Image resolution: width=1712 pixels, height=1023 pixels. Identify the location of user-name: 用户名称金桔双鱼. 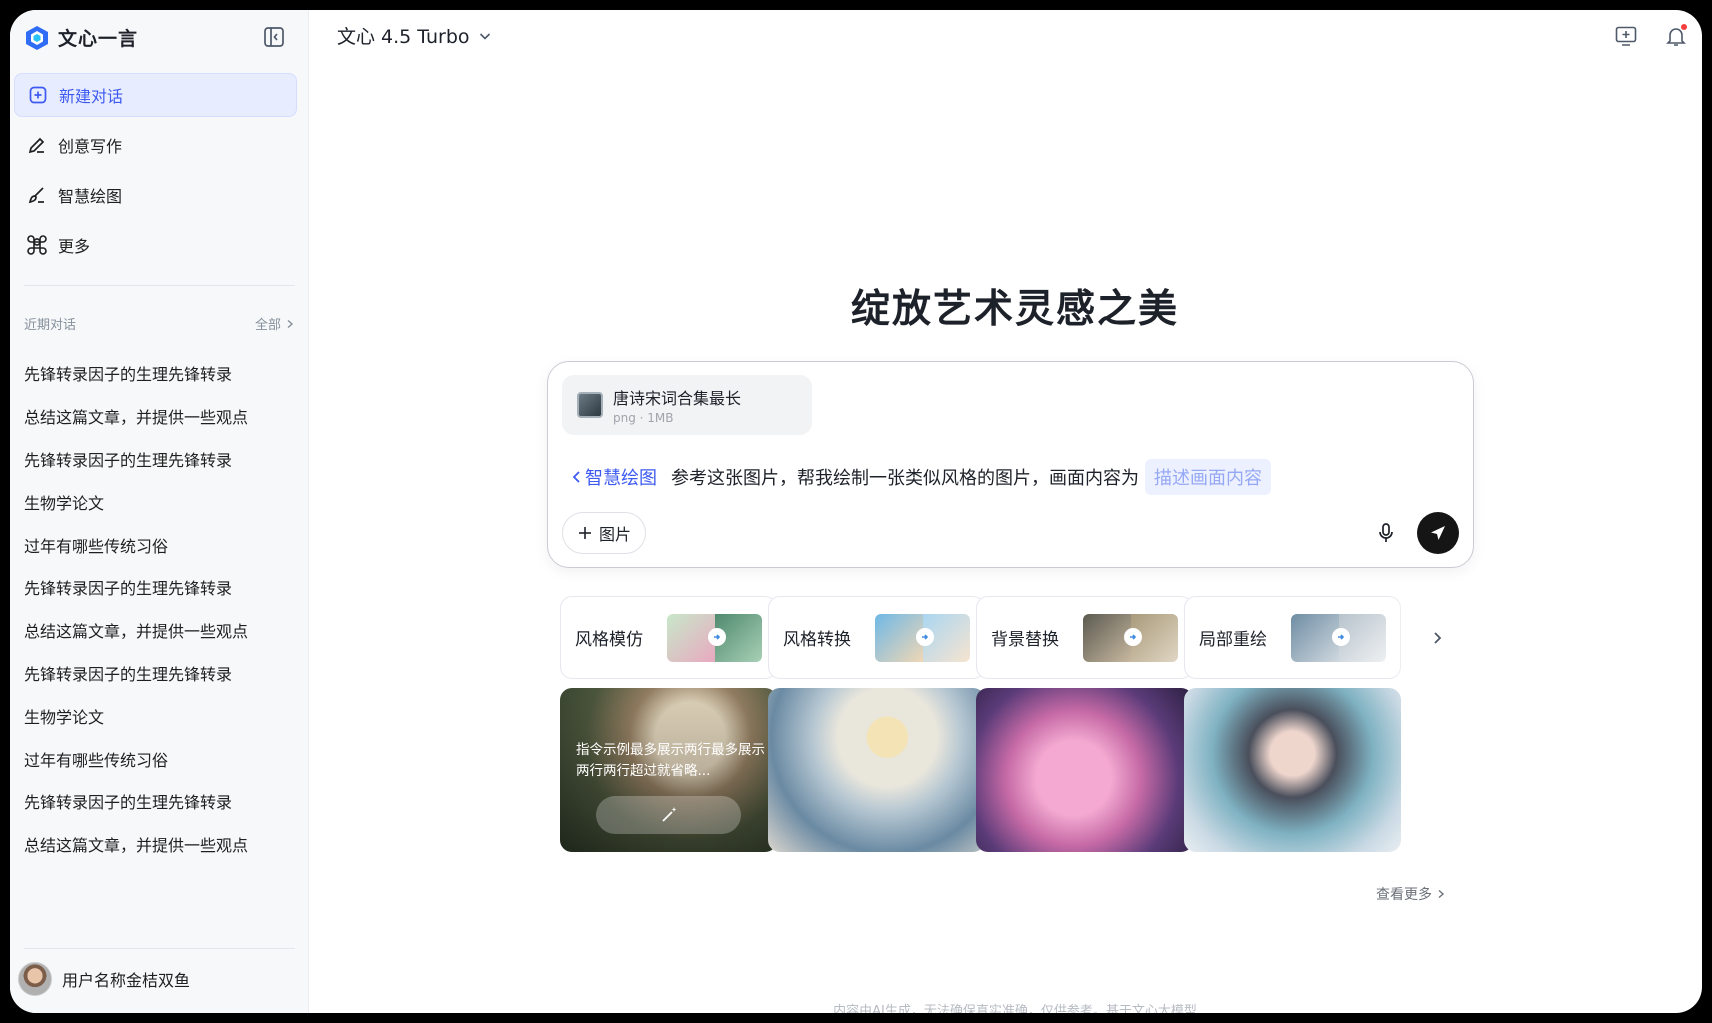
(126, 980).